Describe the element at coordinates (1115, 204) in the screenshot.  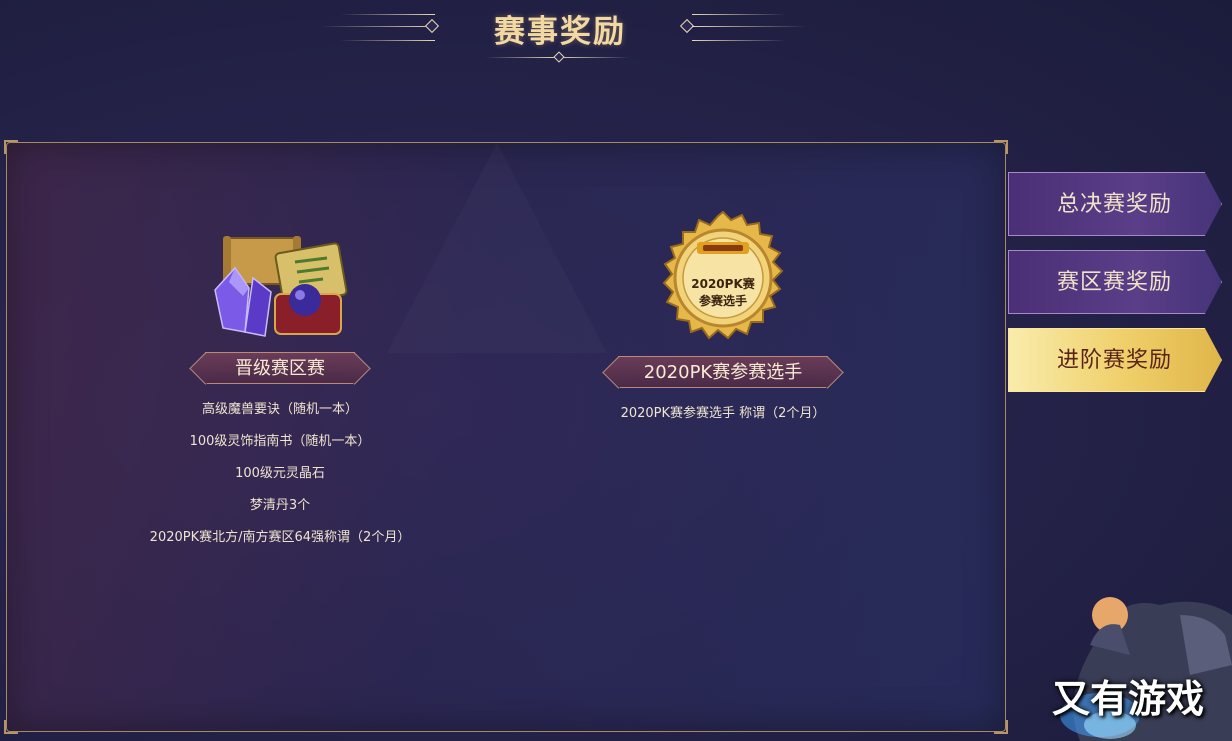
I see `tab-finals-rewards: 总决赛奖励` at that location.